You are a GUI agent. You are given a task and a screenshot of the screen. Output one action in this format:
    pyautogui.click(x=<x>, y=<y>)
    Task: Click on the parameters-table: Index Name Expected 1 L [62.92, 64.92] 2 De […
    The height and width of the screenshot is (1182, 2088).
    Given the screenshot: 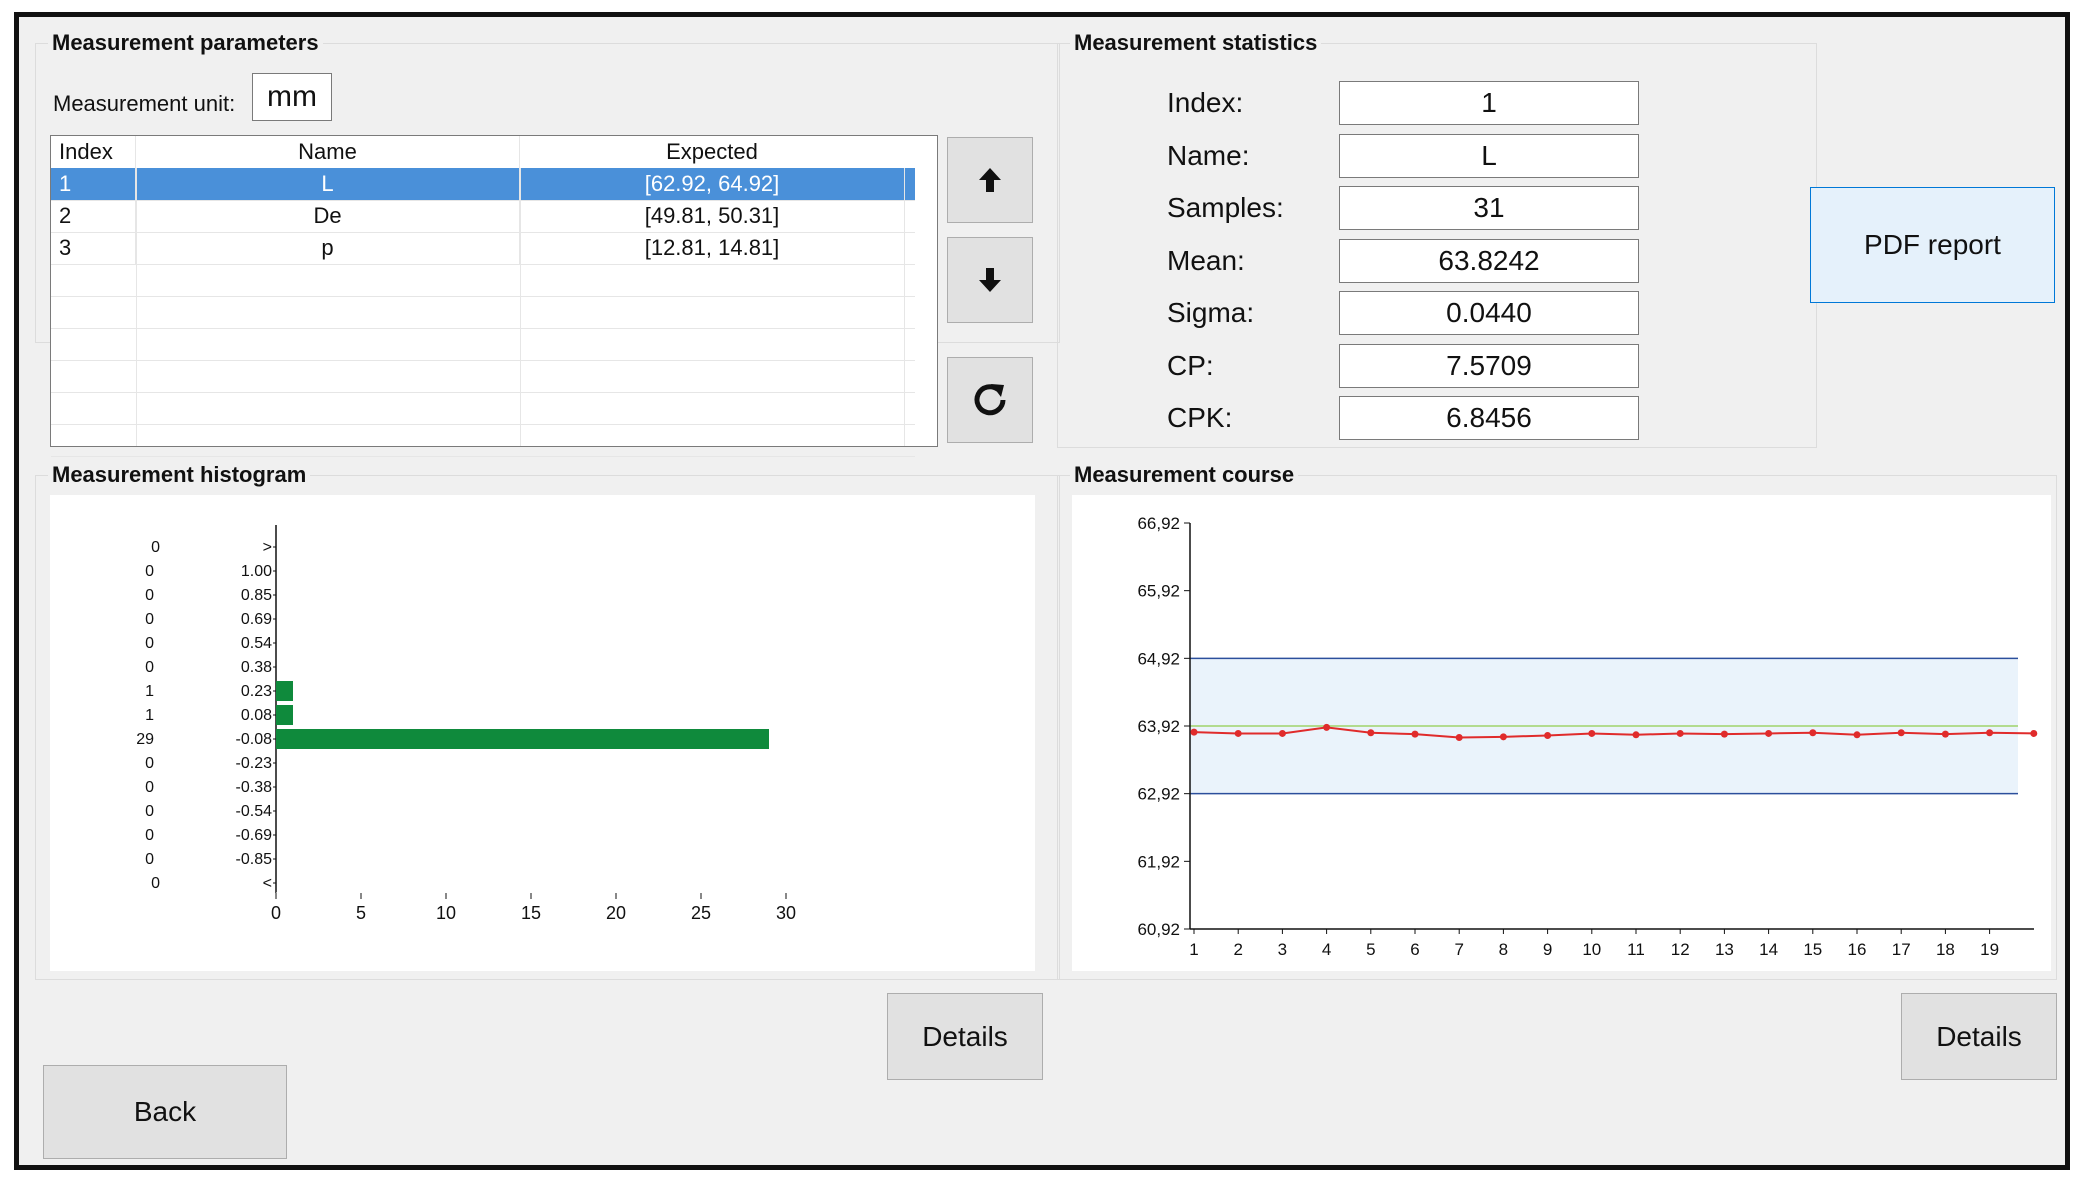 What is the action you would take?
    pyautogui.click(x=494, y=296)
    